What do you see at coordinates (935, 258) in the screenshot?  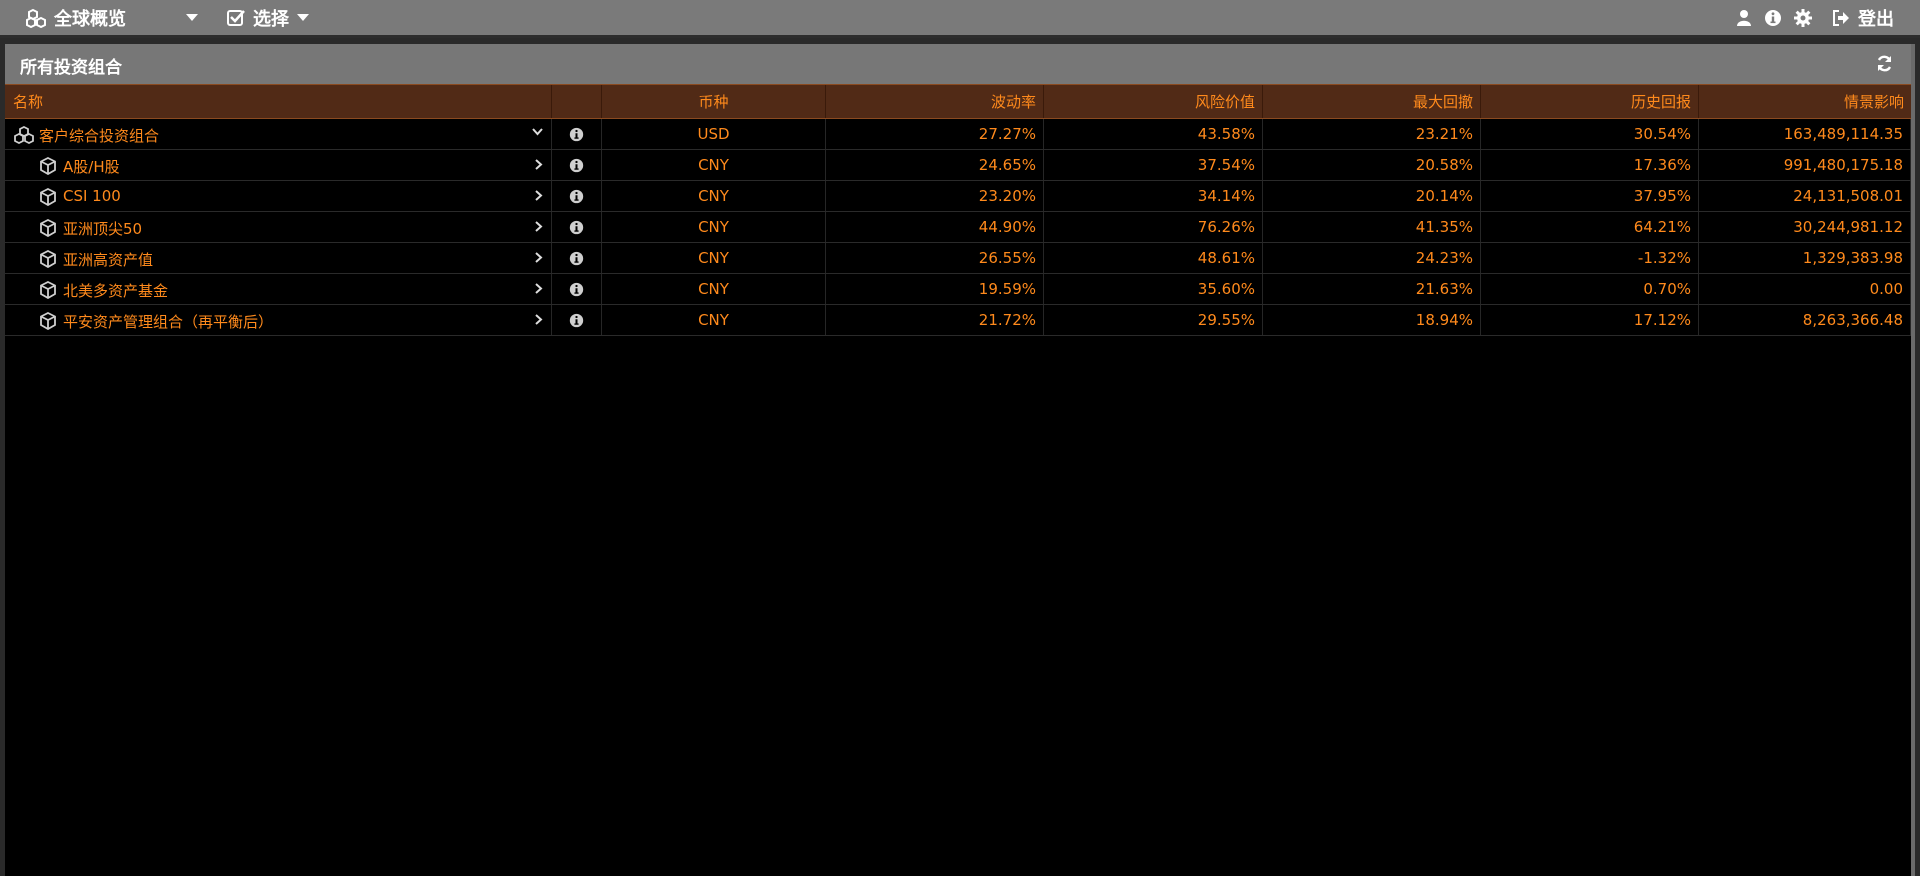 I see `volatility-cell: 26.55%` at bounding box center [935, 258].